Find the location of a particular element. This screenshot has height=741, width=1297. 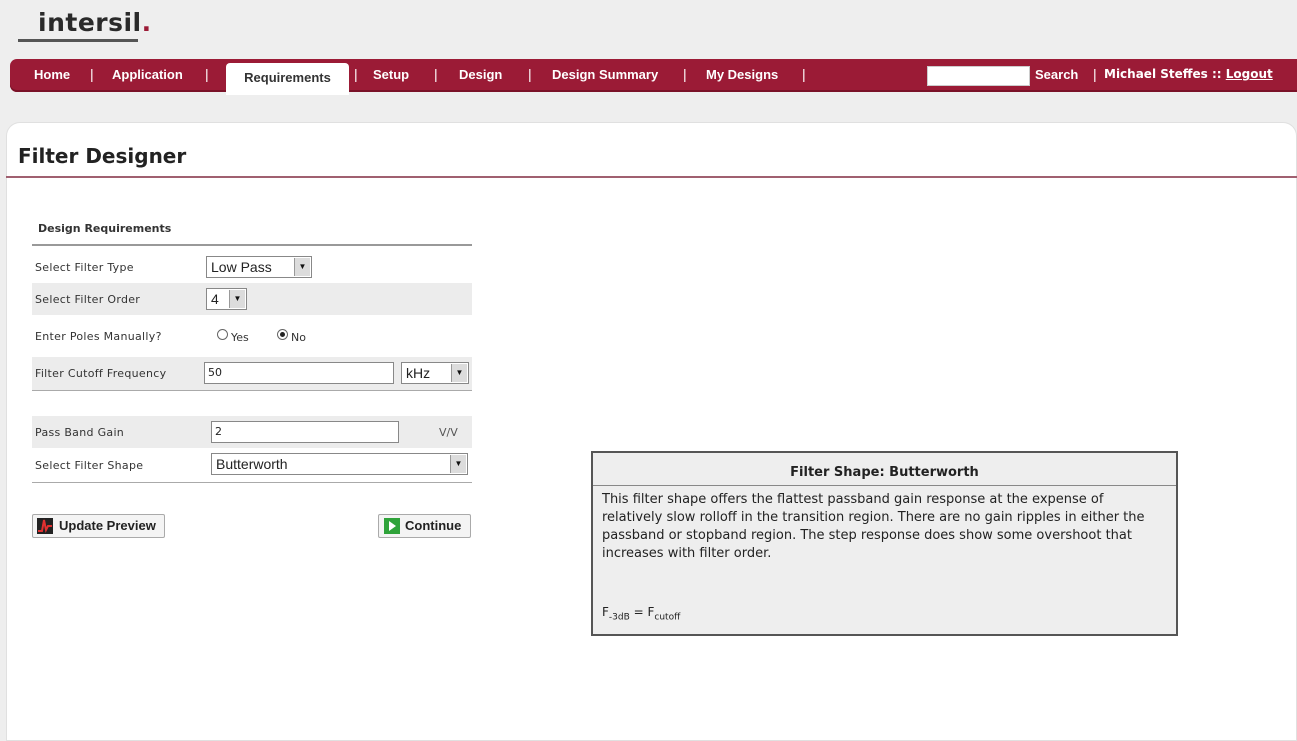

update-preview-button: Update Preview is located at coordinates (98, 526).